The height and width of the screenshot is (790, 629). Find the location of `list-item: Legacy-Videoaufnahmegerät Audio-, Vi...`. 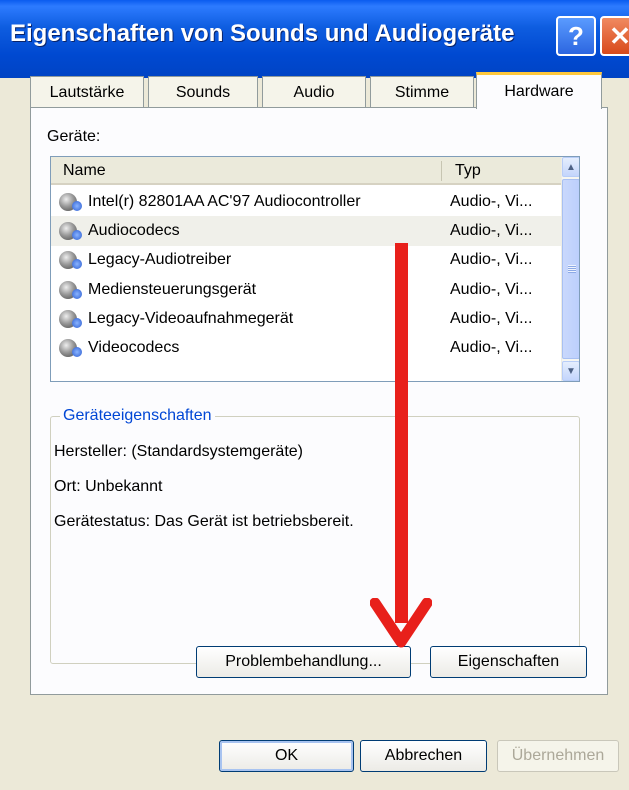

list-item: Legacy-Videoaufnahmegerät Audio-, Vi... is located at coordinates (306, 318).